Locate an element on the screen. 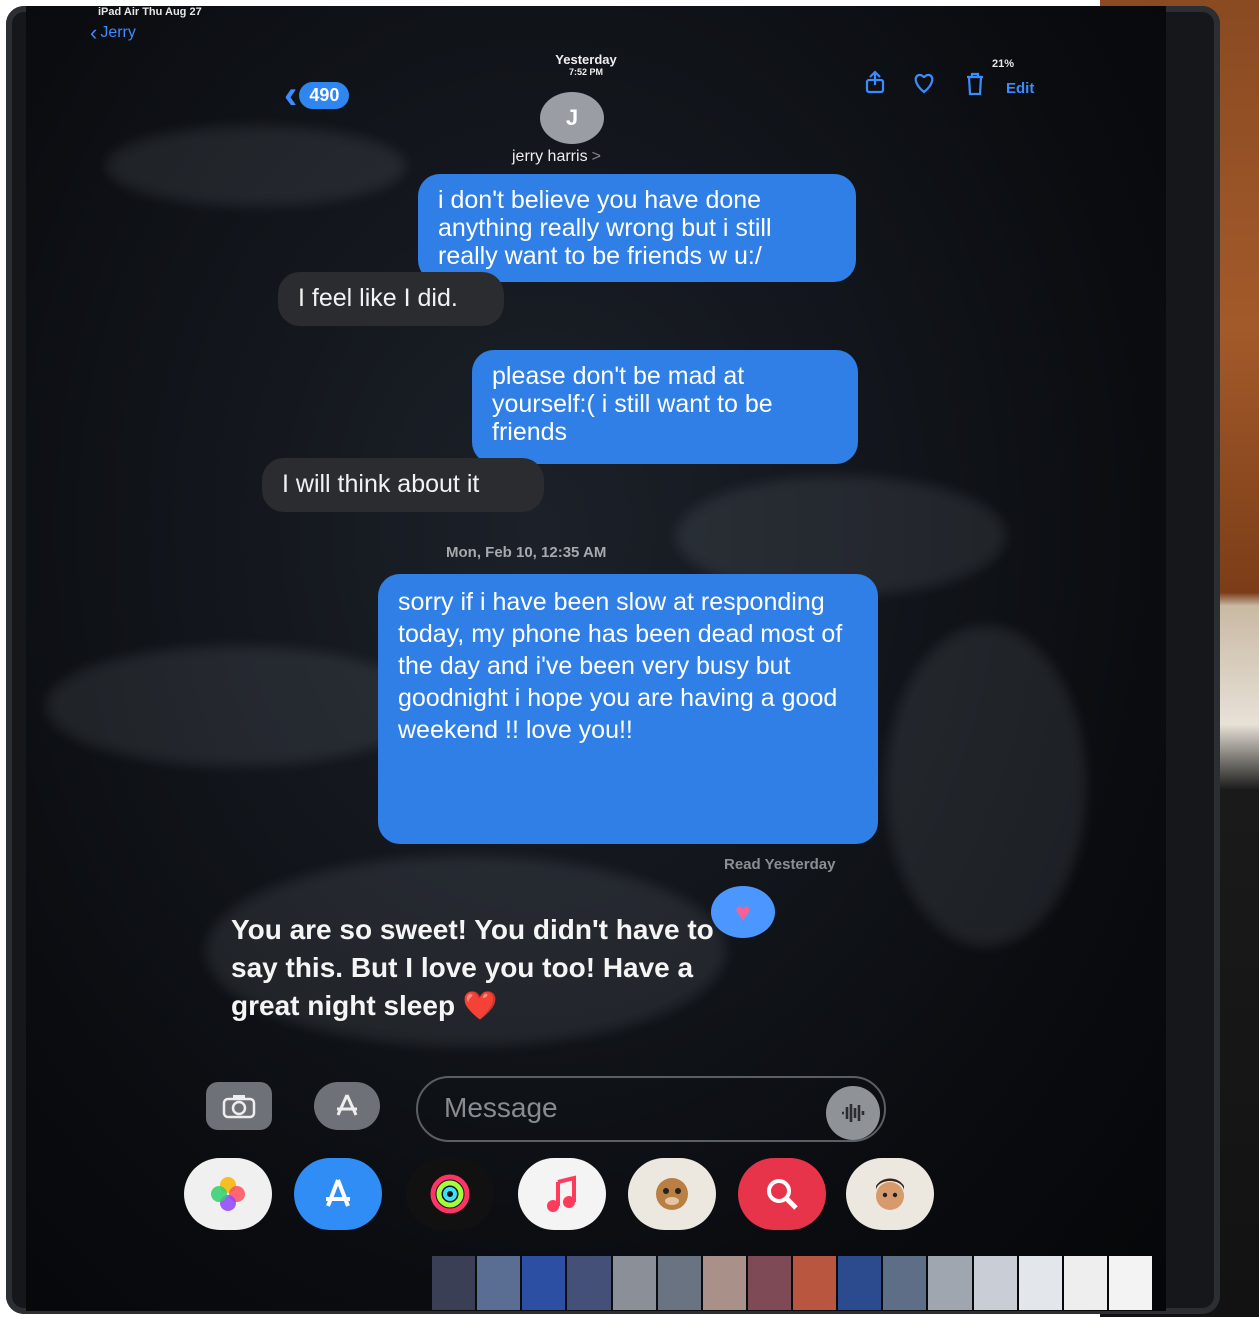  back-to-jerry-button: ‹ Jerry is located at coordinates (113, 32).